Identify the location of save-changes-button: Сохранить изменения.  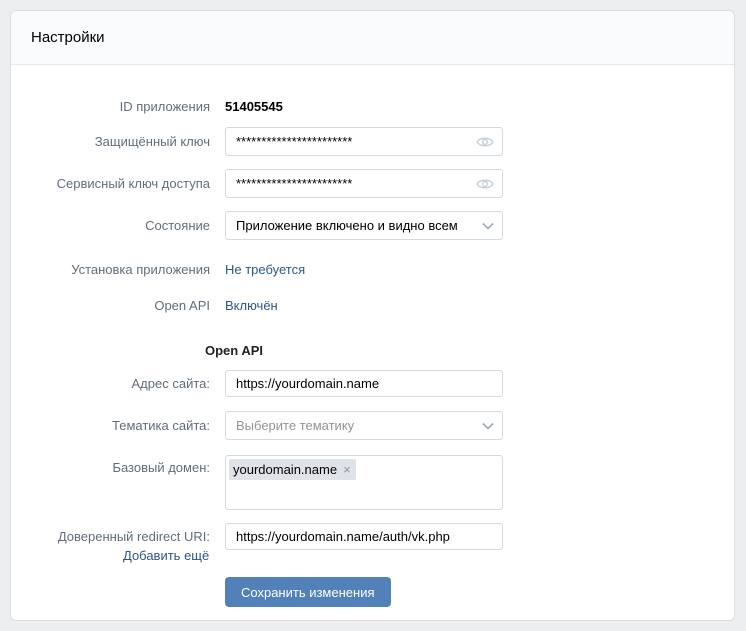
(308, 592).